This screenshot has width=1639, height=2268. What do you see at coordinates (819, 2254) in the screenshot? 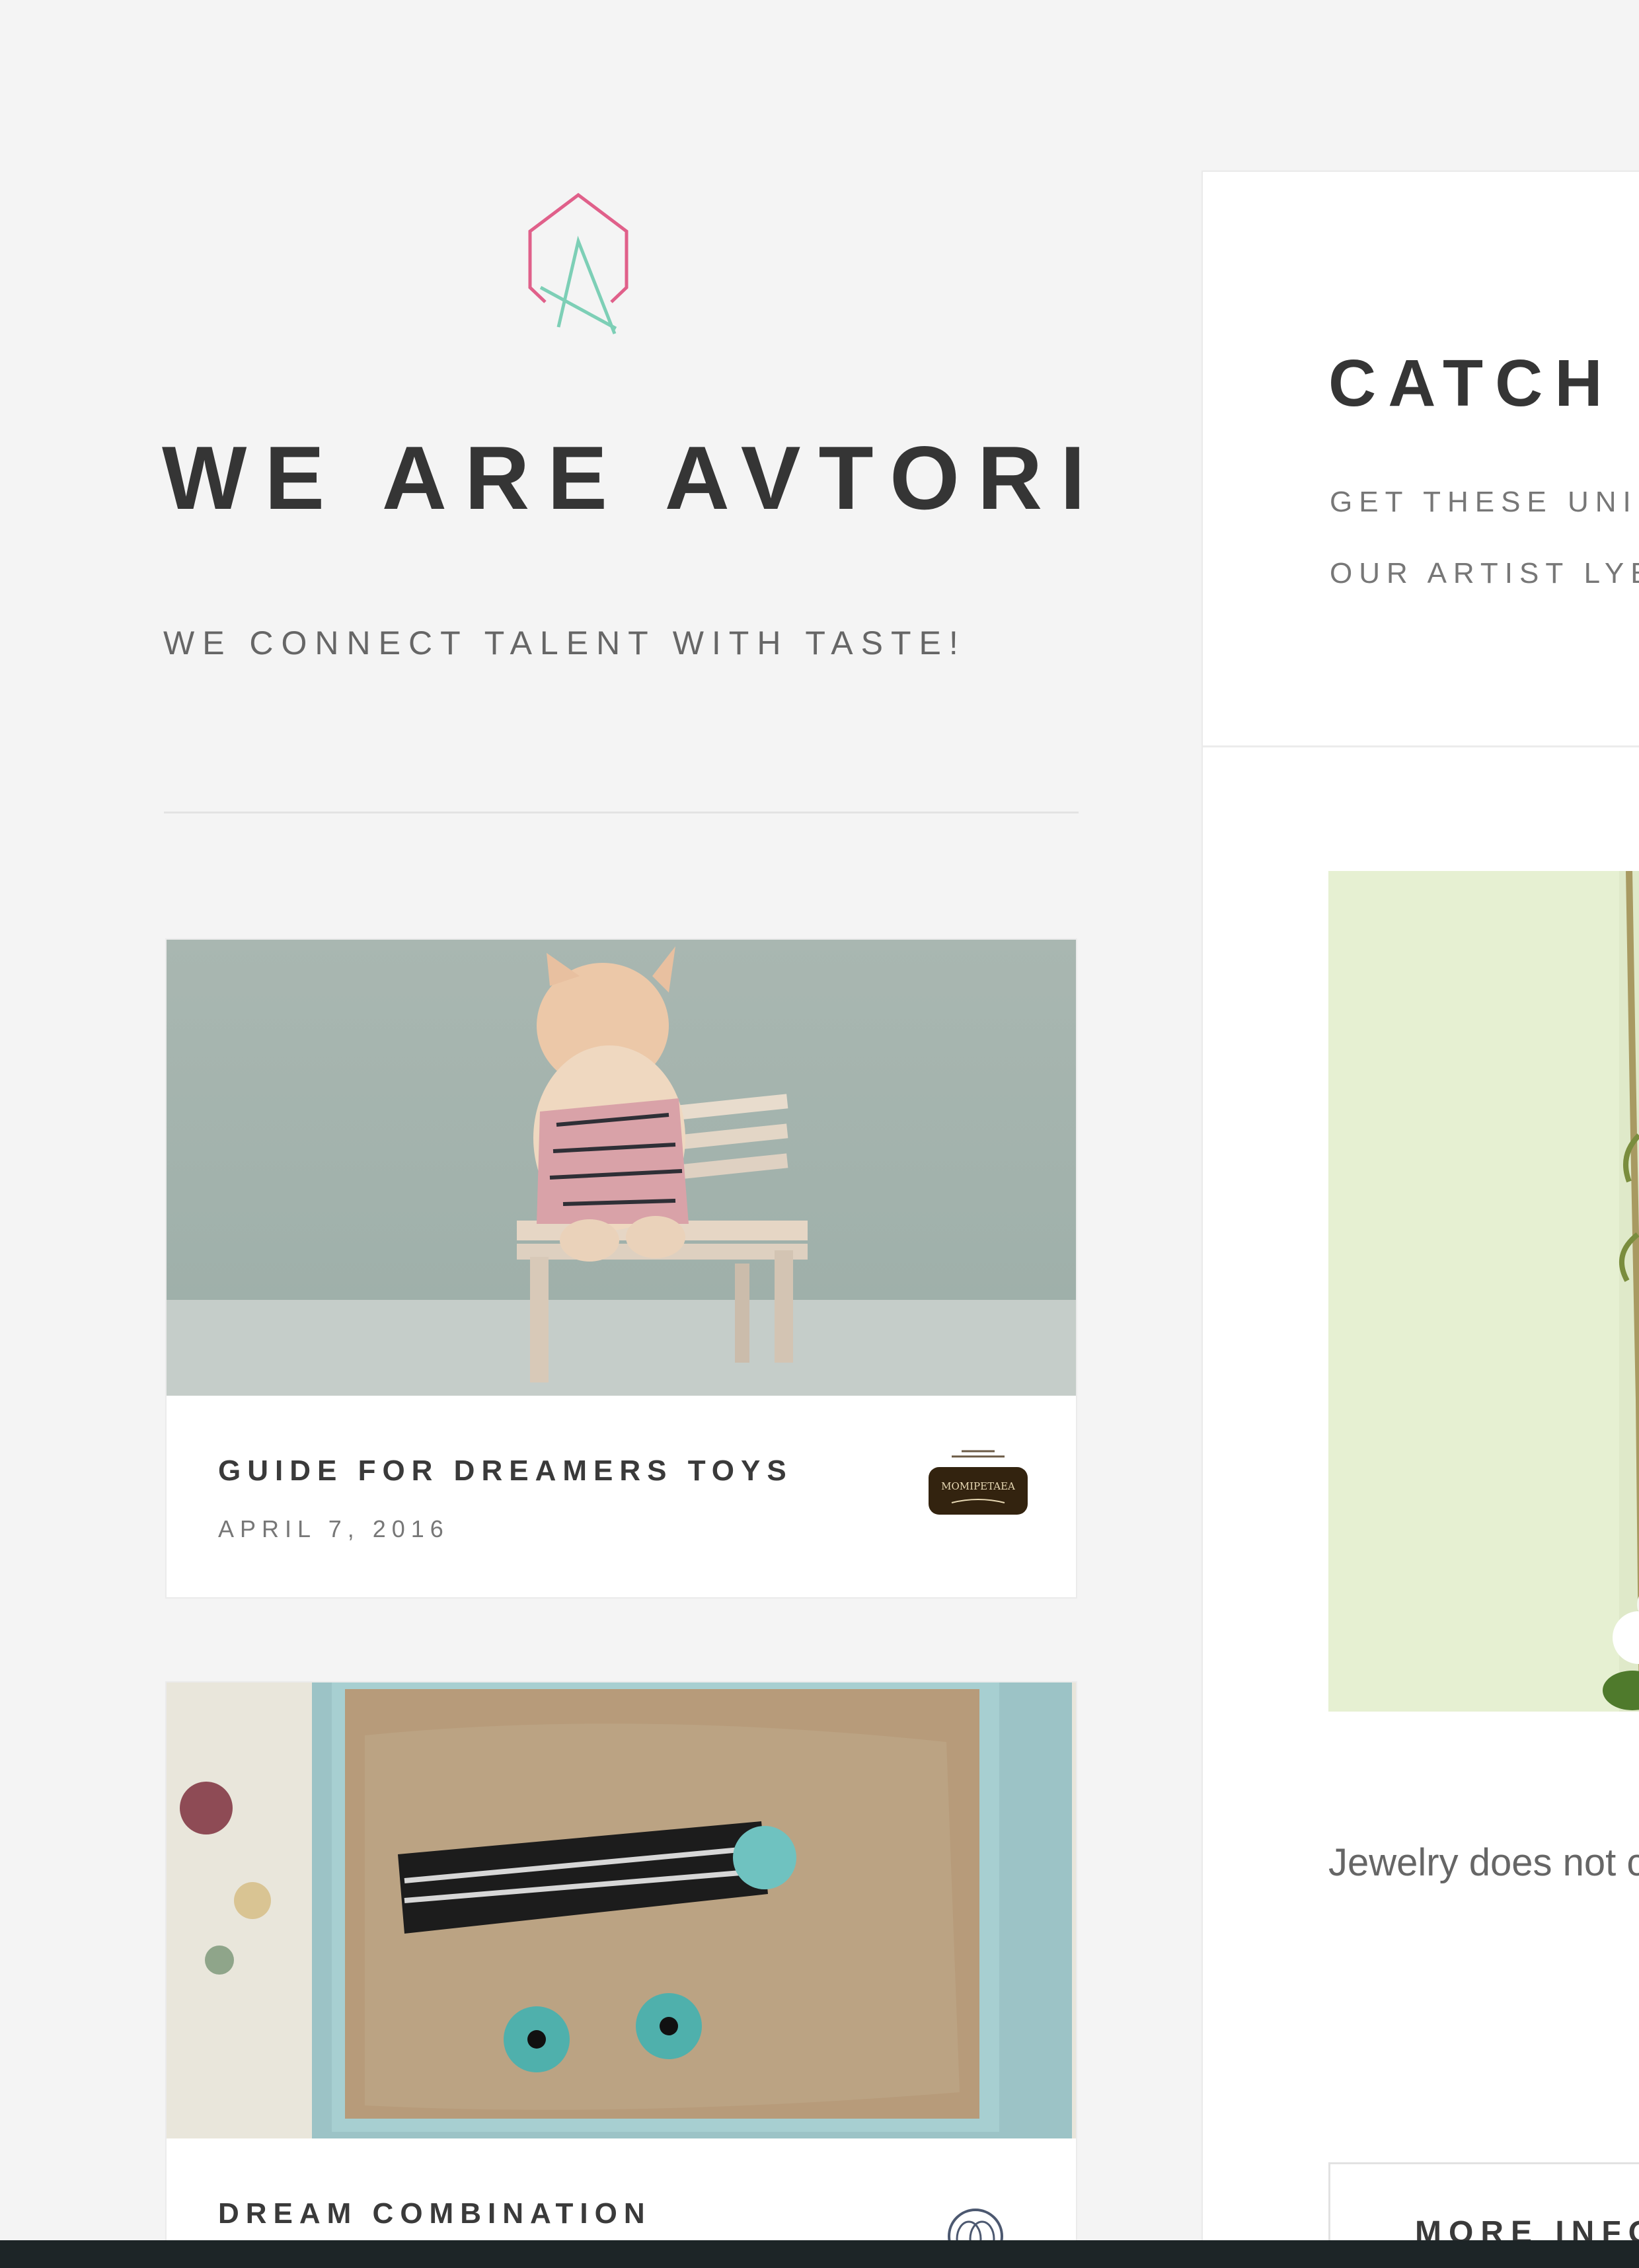
I see `bottom-dark-strip` at bounding box center [819, 2254].